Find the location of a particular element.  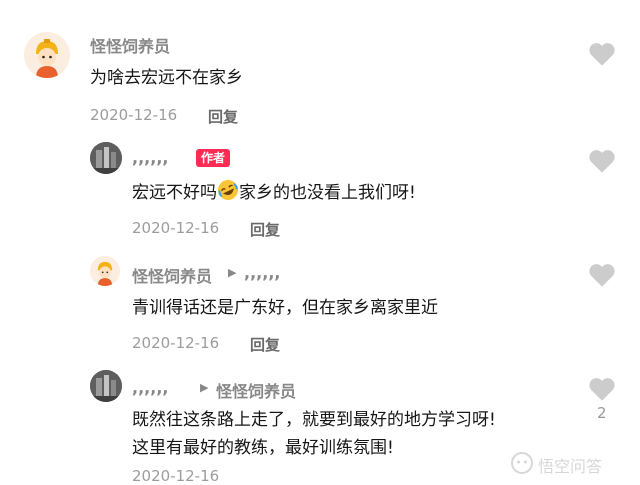

wukong-logo-icon is located at coordinates (522, 463).